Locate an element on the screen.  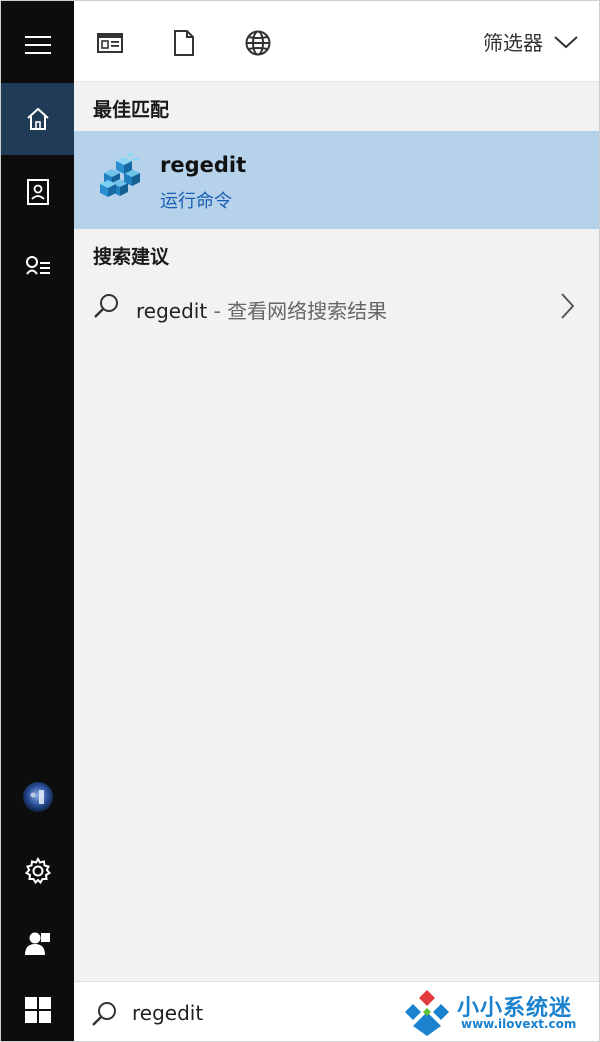
feedback-button is located at coordinates (37, 265).